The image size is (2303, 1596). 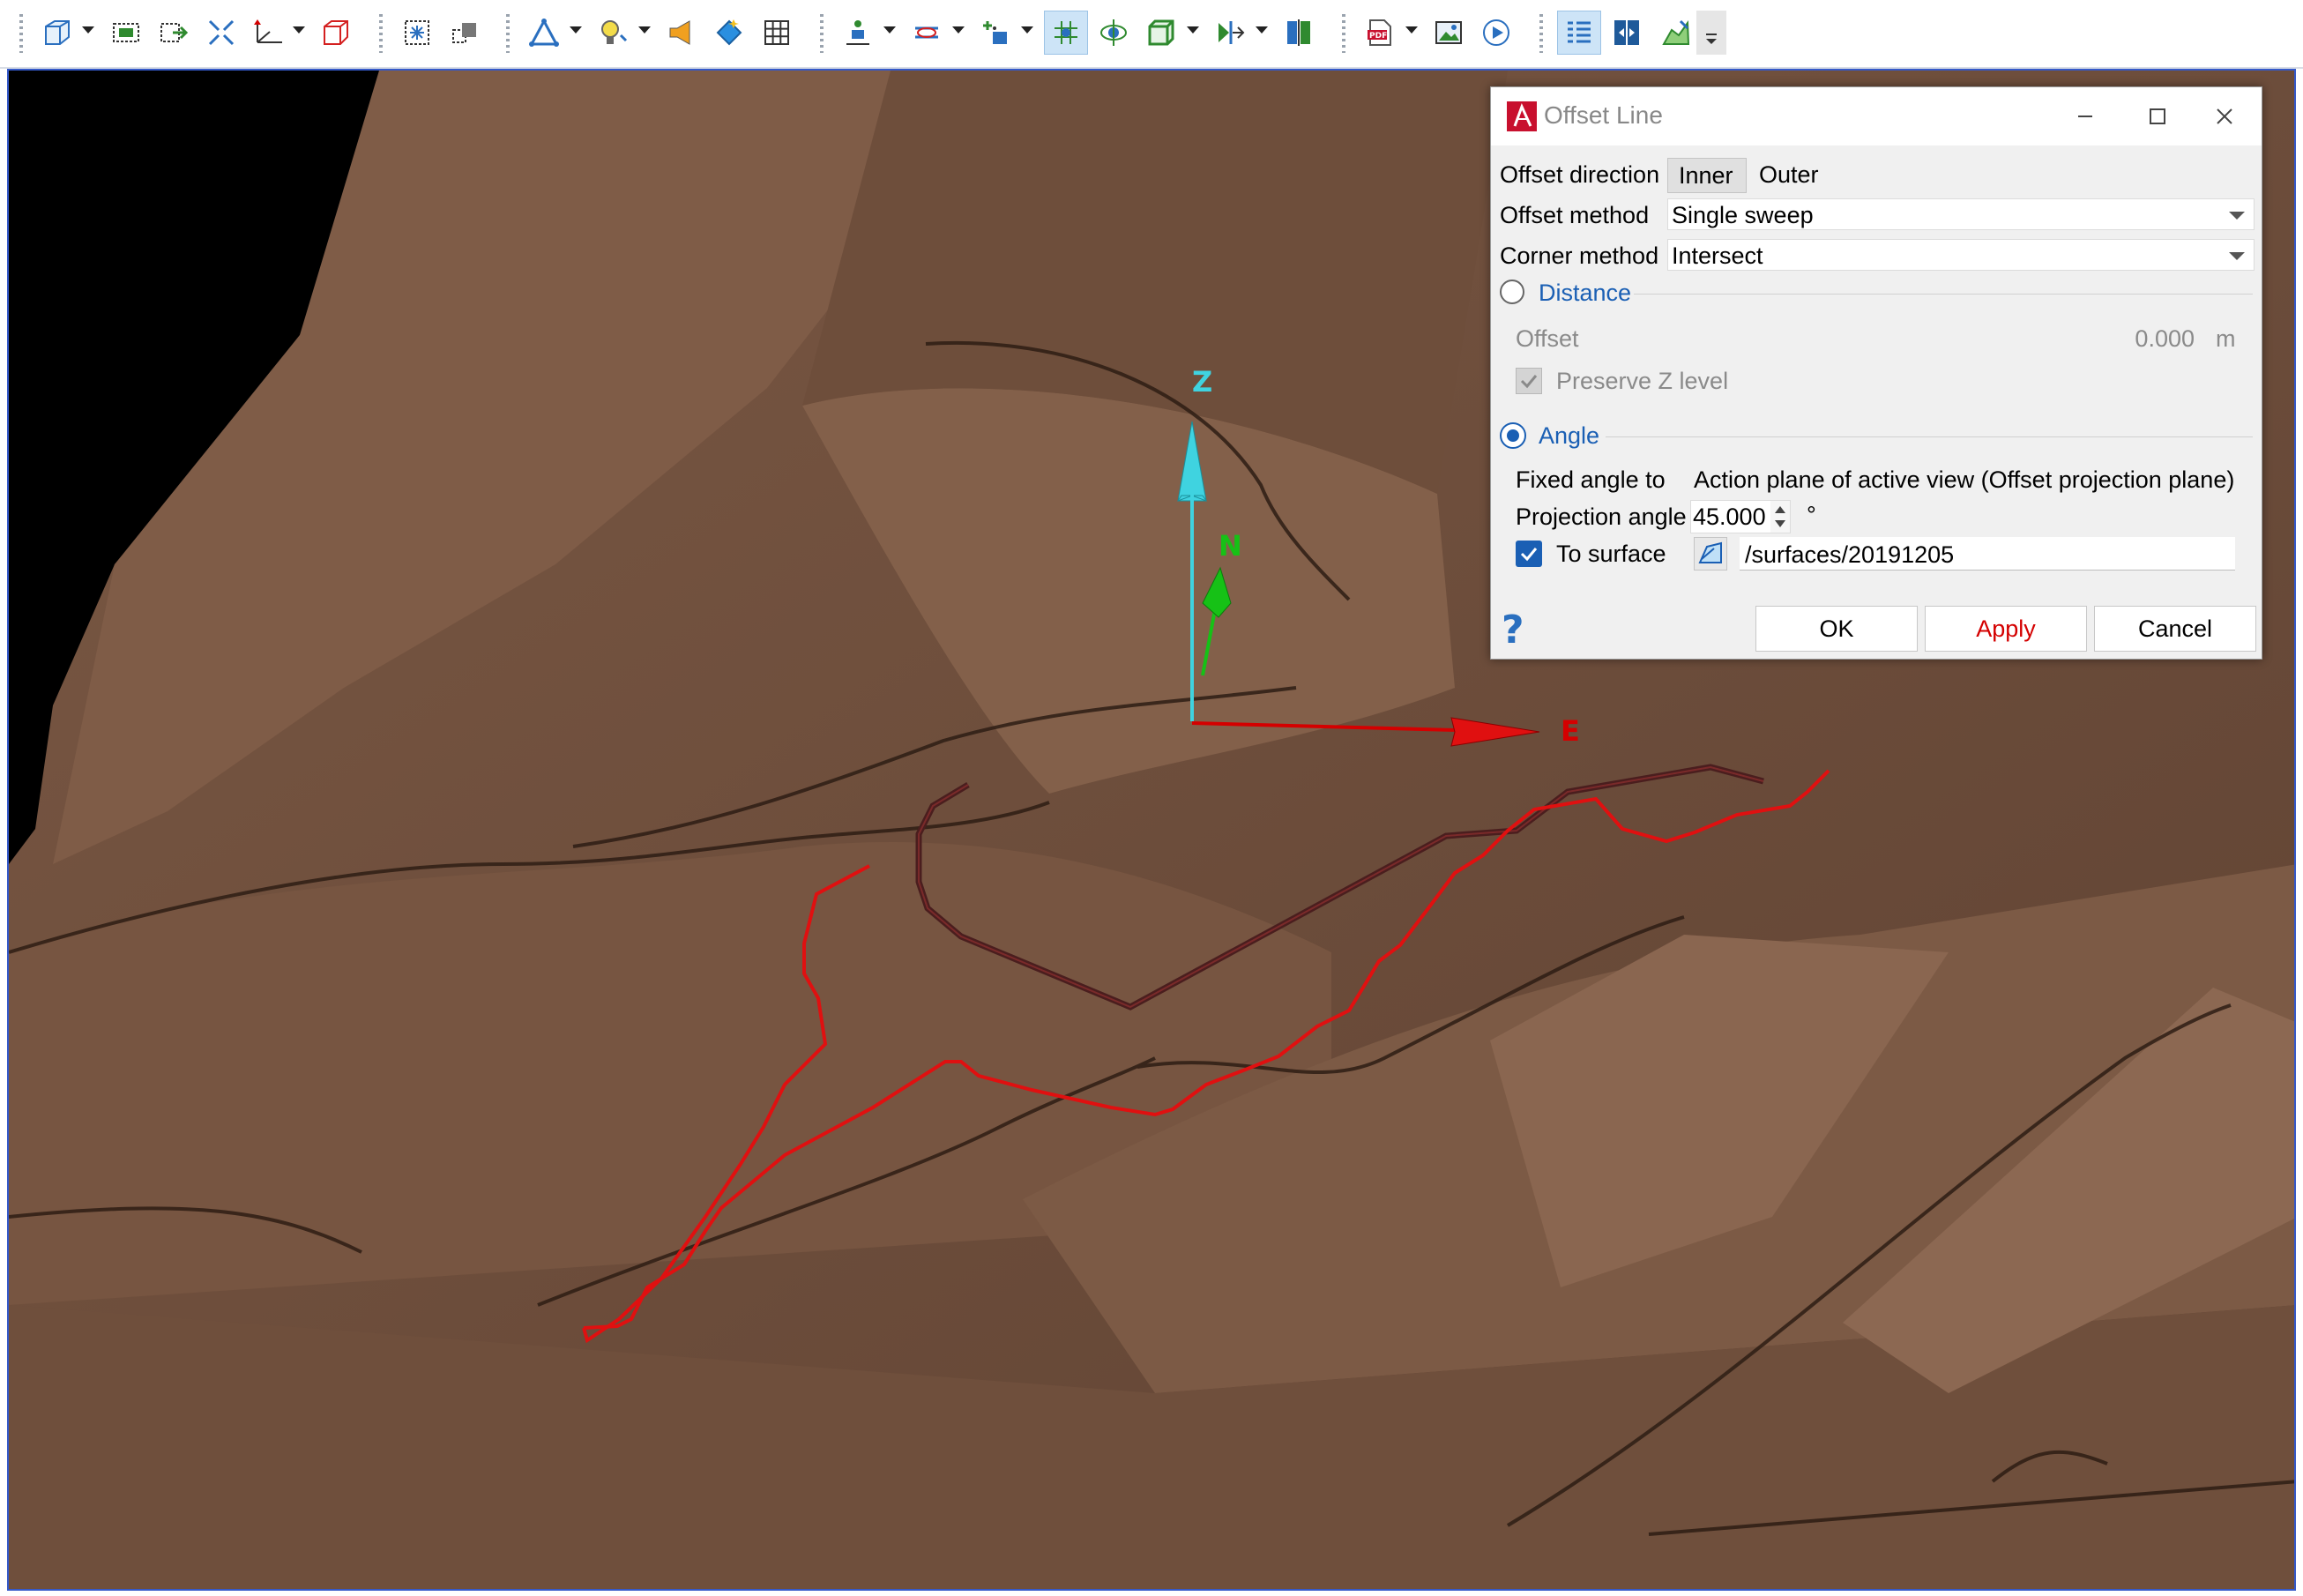 I want to click on offset-direction-label: Offset direction, so click(x=1580, y=174).